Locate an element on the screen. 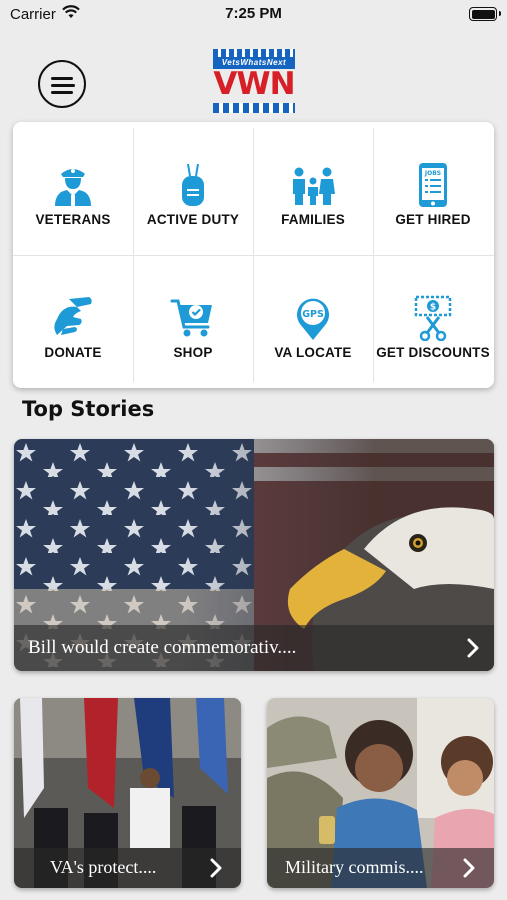 Image resolution: width=507 pixels, height=900 pixels. status-bar: Carrier 7:25 PM is located at coordinates (253, 14).